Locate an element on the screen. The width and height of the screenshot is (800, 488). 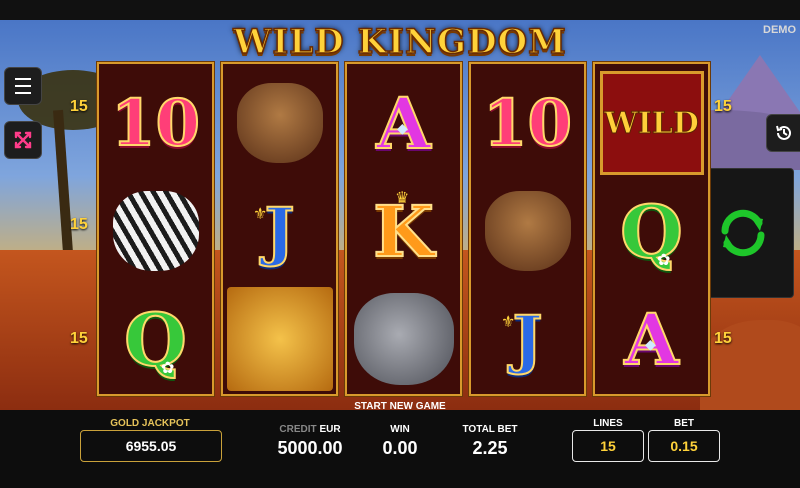
lion-symbol-icon is located at coordinates (279, 339).